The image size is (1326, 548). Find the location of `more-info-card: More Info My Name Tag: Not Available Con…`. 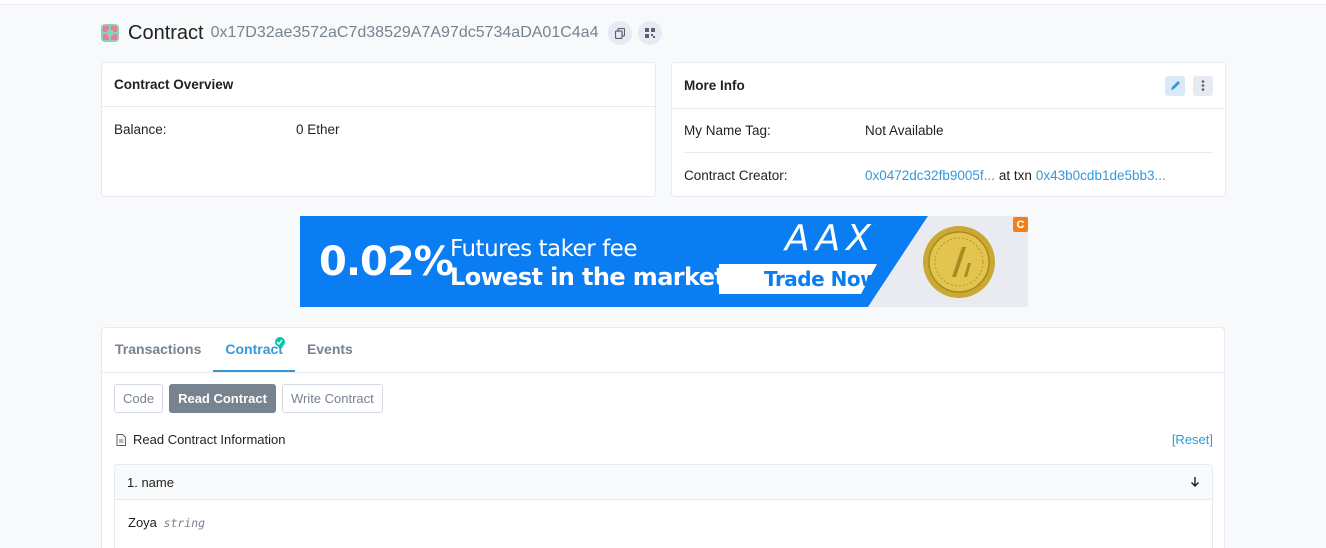

more-info-card: More Info My Name Tag: Not Available Con… is located at coordinates (948, 129).